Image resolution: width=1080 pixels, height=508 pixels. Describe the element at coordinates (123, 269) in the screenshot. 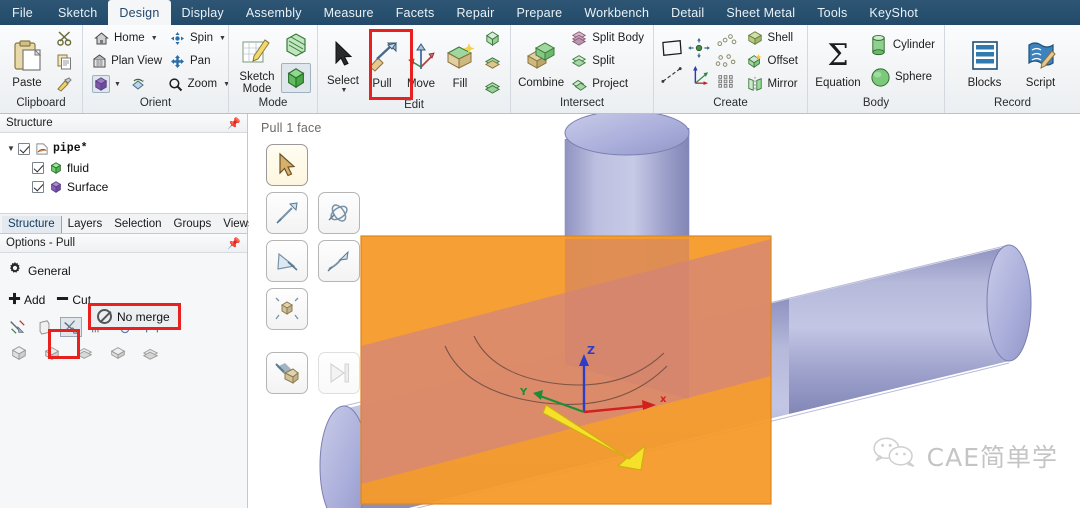

I see `options-general-row: General` at that location.